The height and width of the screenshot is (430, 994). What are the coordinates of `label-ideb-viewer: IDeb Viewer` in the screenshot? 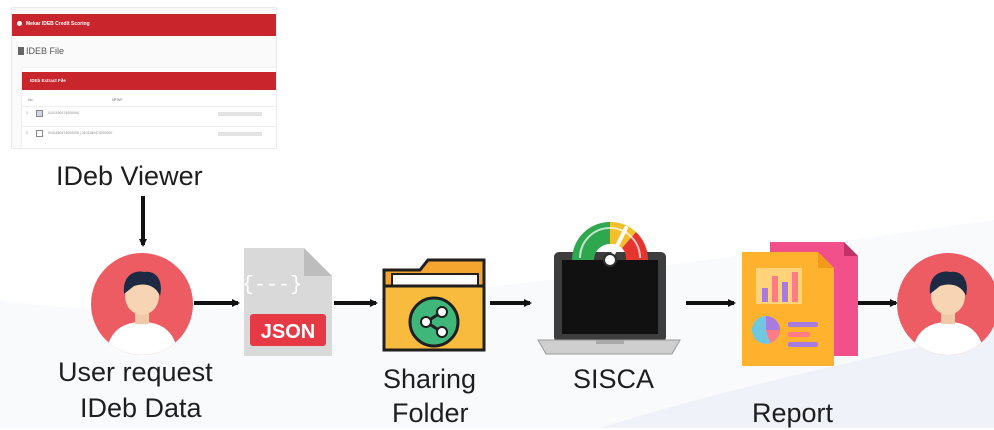 It's located at (129, 176).